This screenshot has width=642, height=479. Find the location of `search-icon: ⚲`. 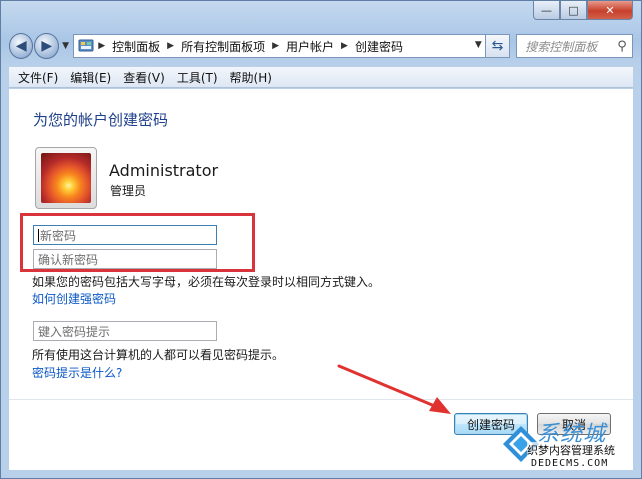

search-icon: ⚲ is located at coordinates (622, 46).